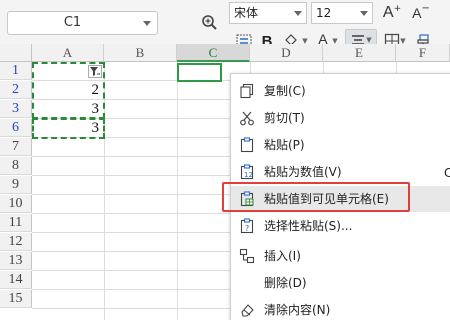  I want to click on menu-item-label: 插入(I), so click(282, 256).